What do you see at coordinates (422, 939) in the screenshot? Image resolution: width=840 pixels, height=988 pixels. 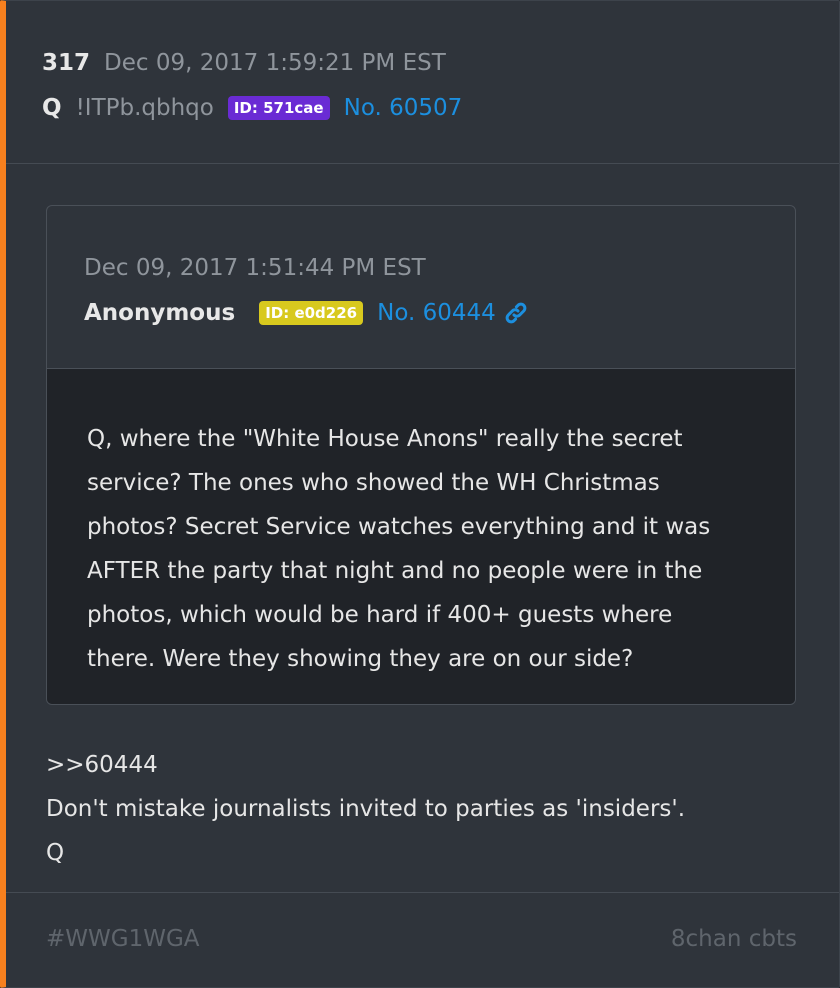 I see `post-footer: #WWG1WGA 8chan cbts` at bounding box center [422, 939].